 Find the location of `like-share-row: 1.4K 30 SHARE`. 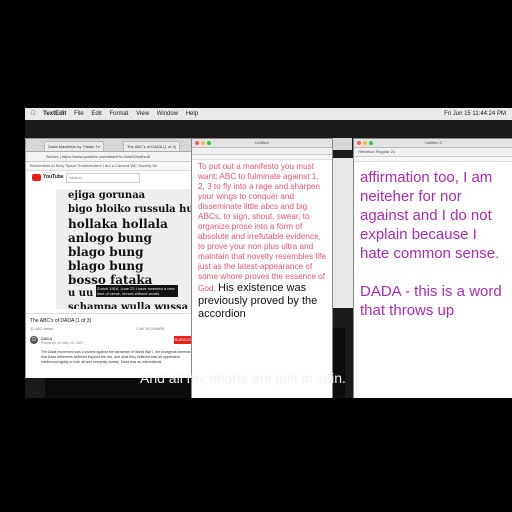

like-share-row: 1.4K 30 SHARE is located at coordinates (150, 328).